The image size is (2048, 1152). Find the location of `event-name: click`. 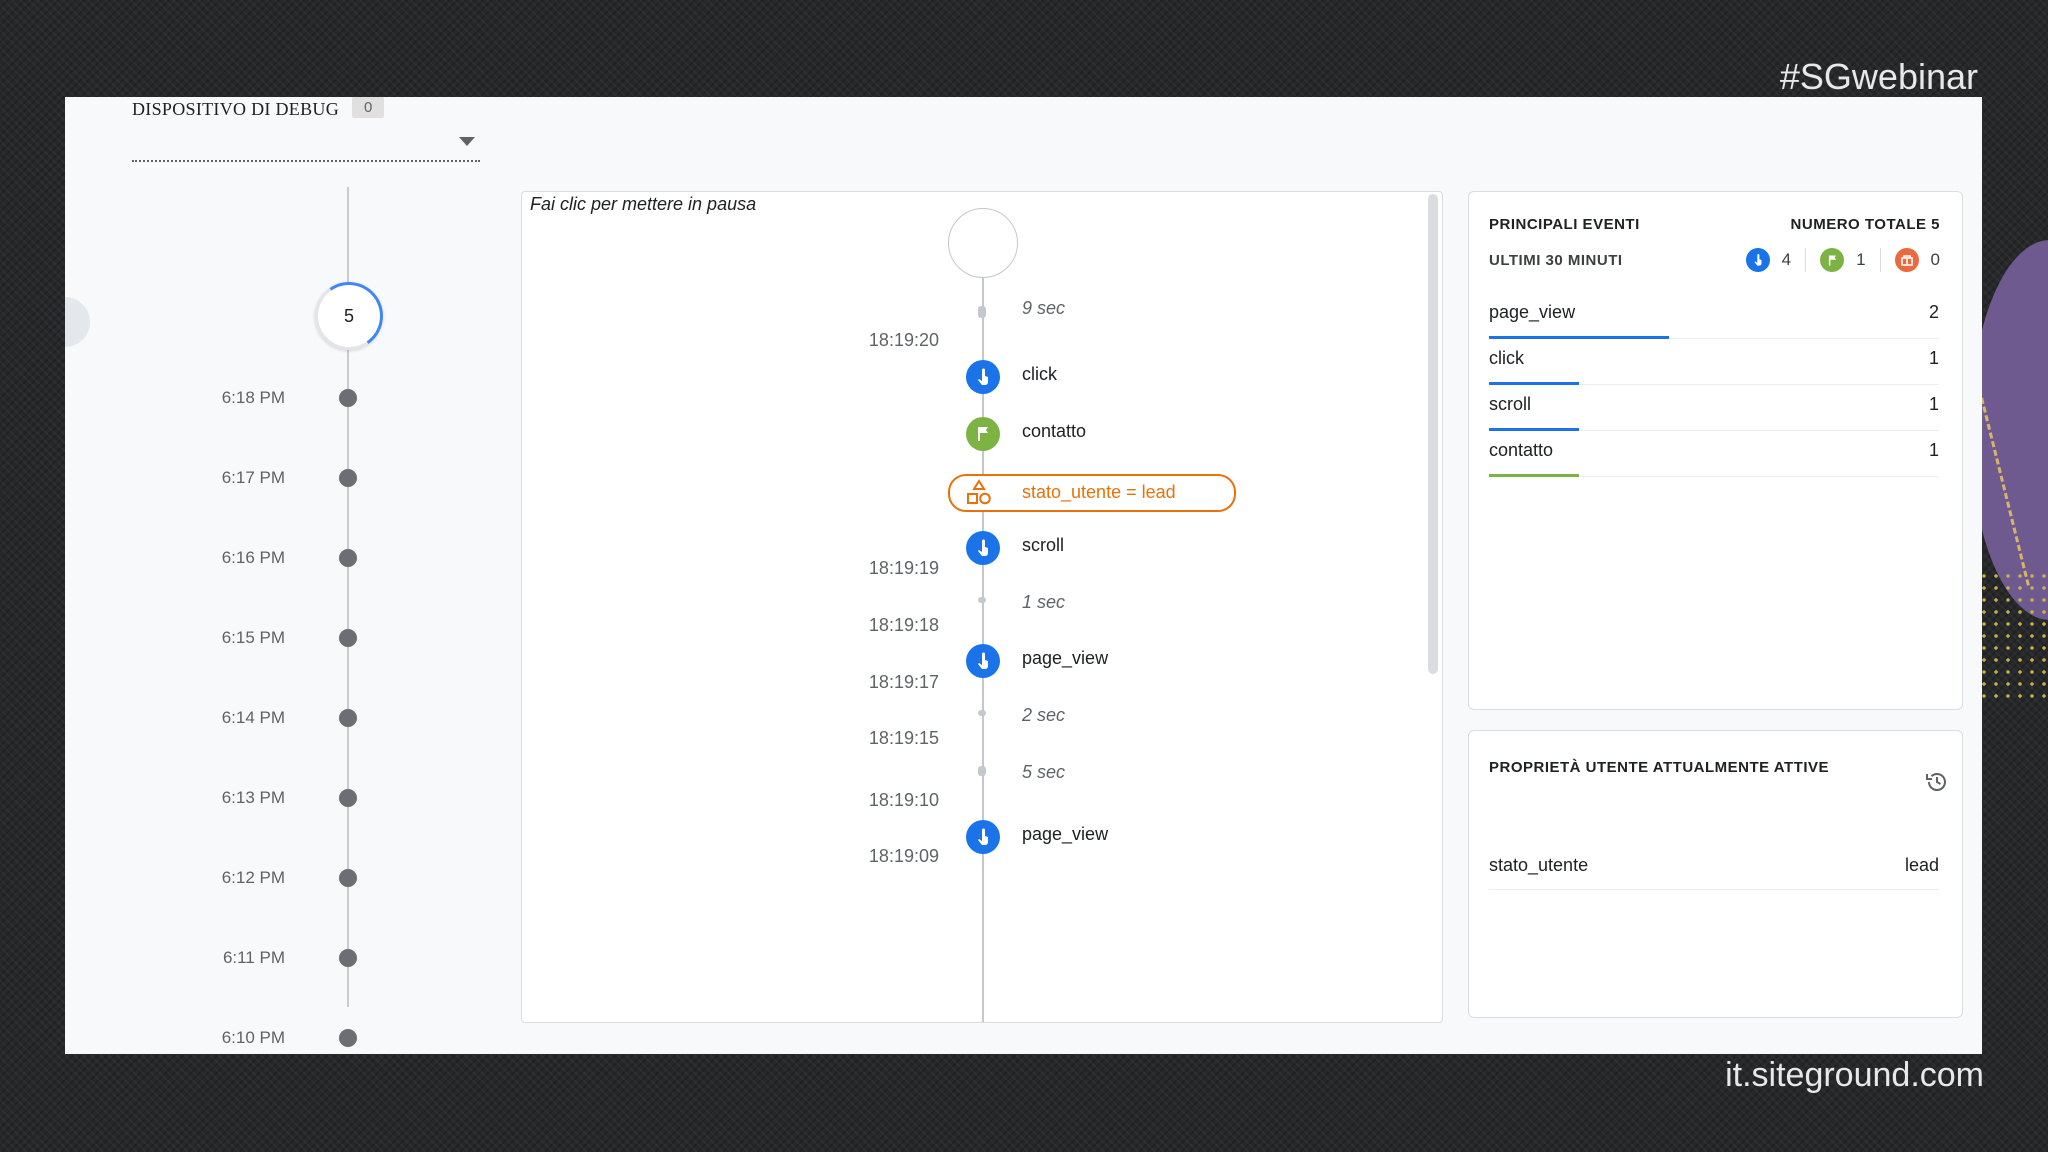

event-name: click is located at coordinates (1039, 374).